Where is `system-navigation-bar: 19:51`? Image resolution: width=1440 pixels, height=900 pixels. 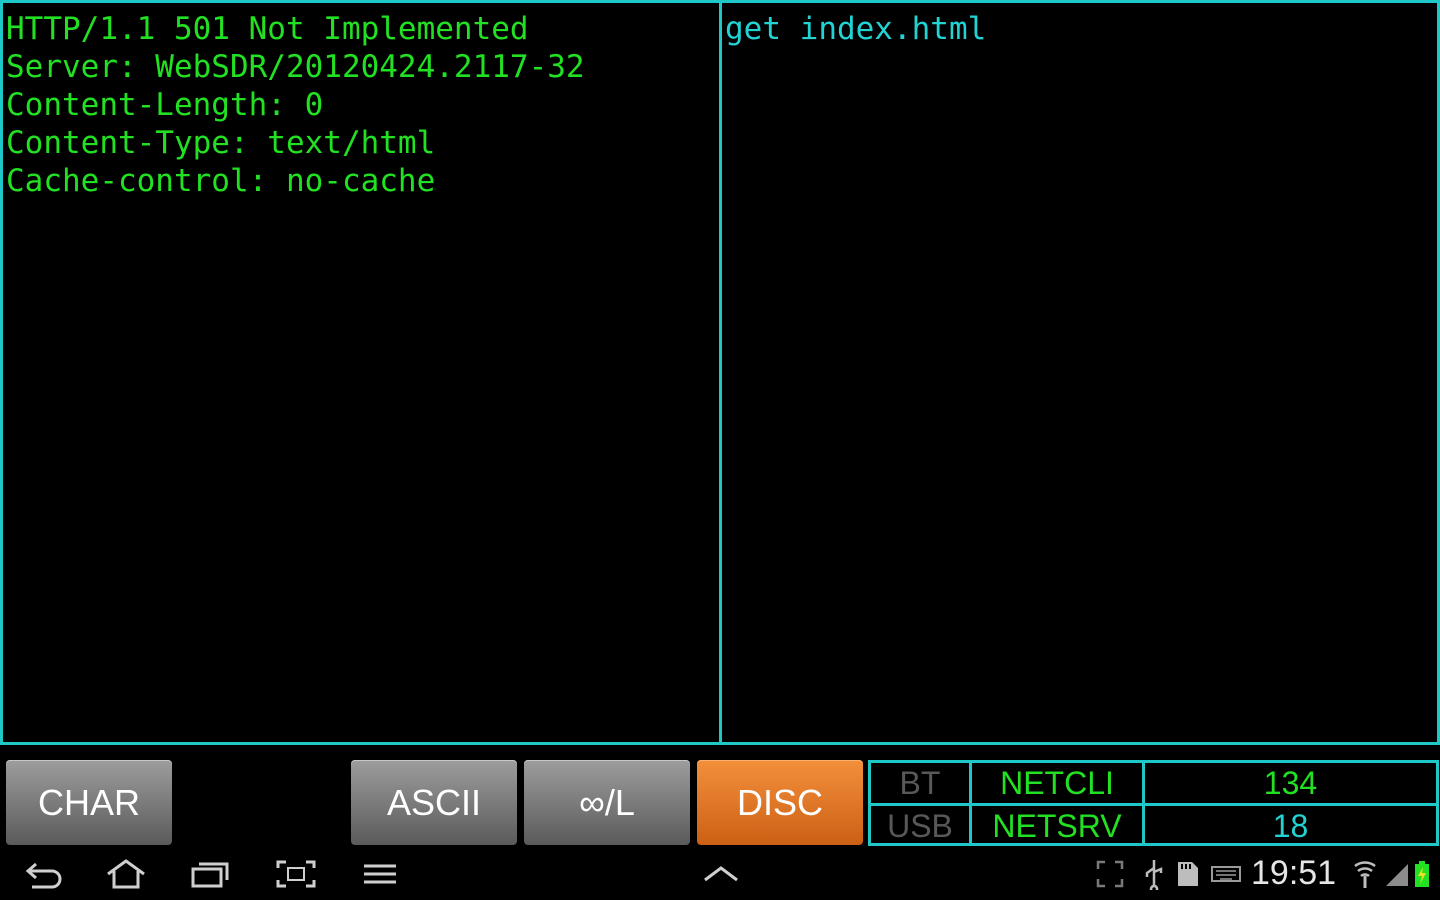 system-navigation-bar: 19:51 is located at coordinates (720, 874).